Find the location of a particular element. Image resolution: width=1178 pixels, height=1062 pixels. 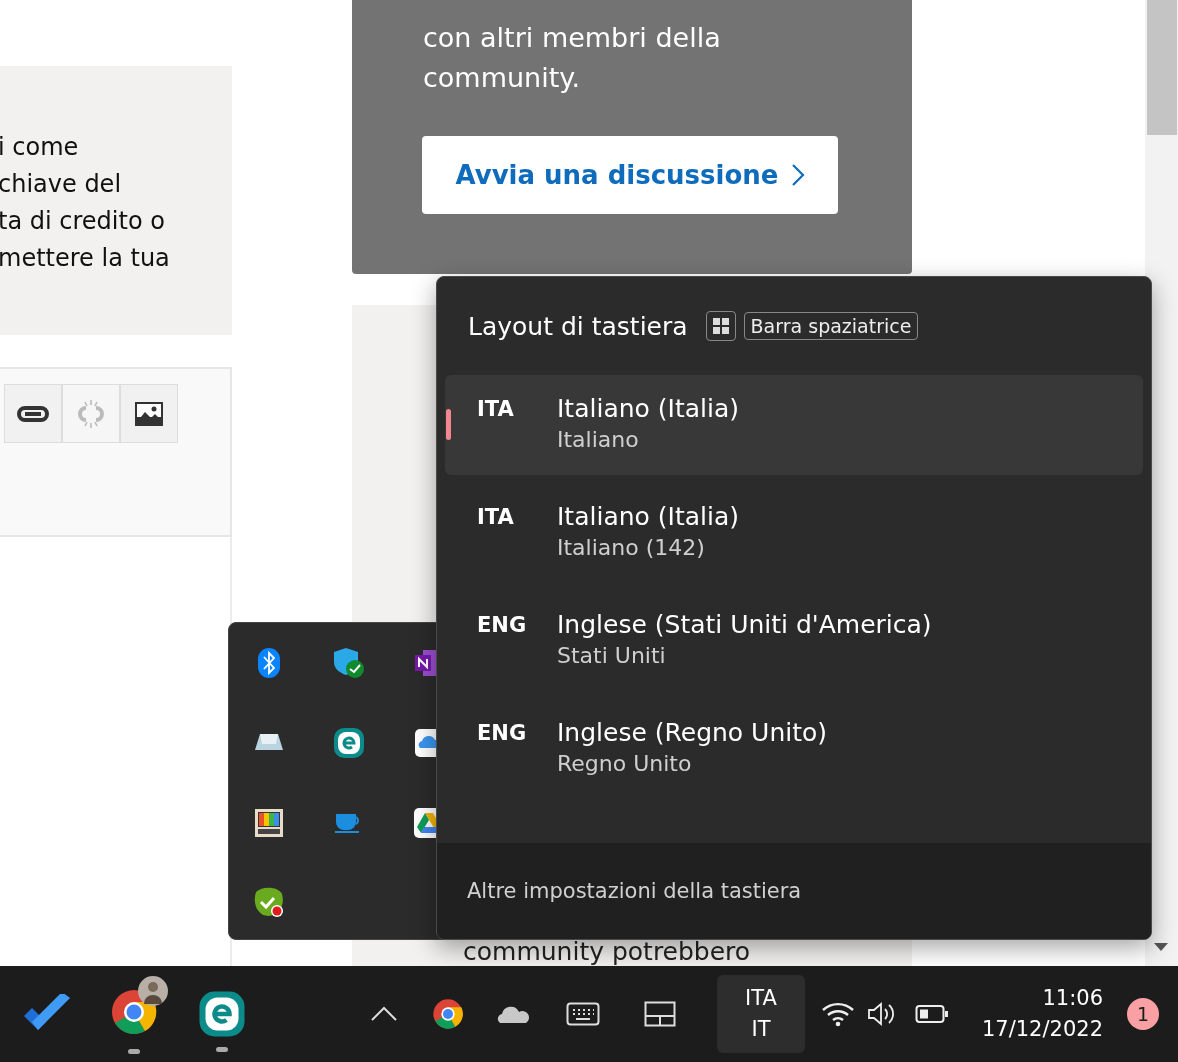

battery-icon is located at coordinates (932, 1014).